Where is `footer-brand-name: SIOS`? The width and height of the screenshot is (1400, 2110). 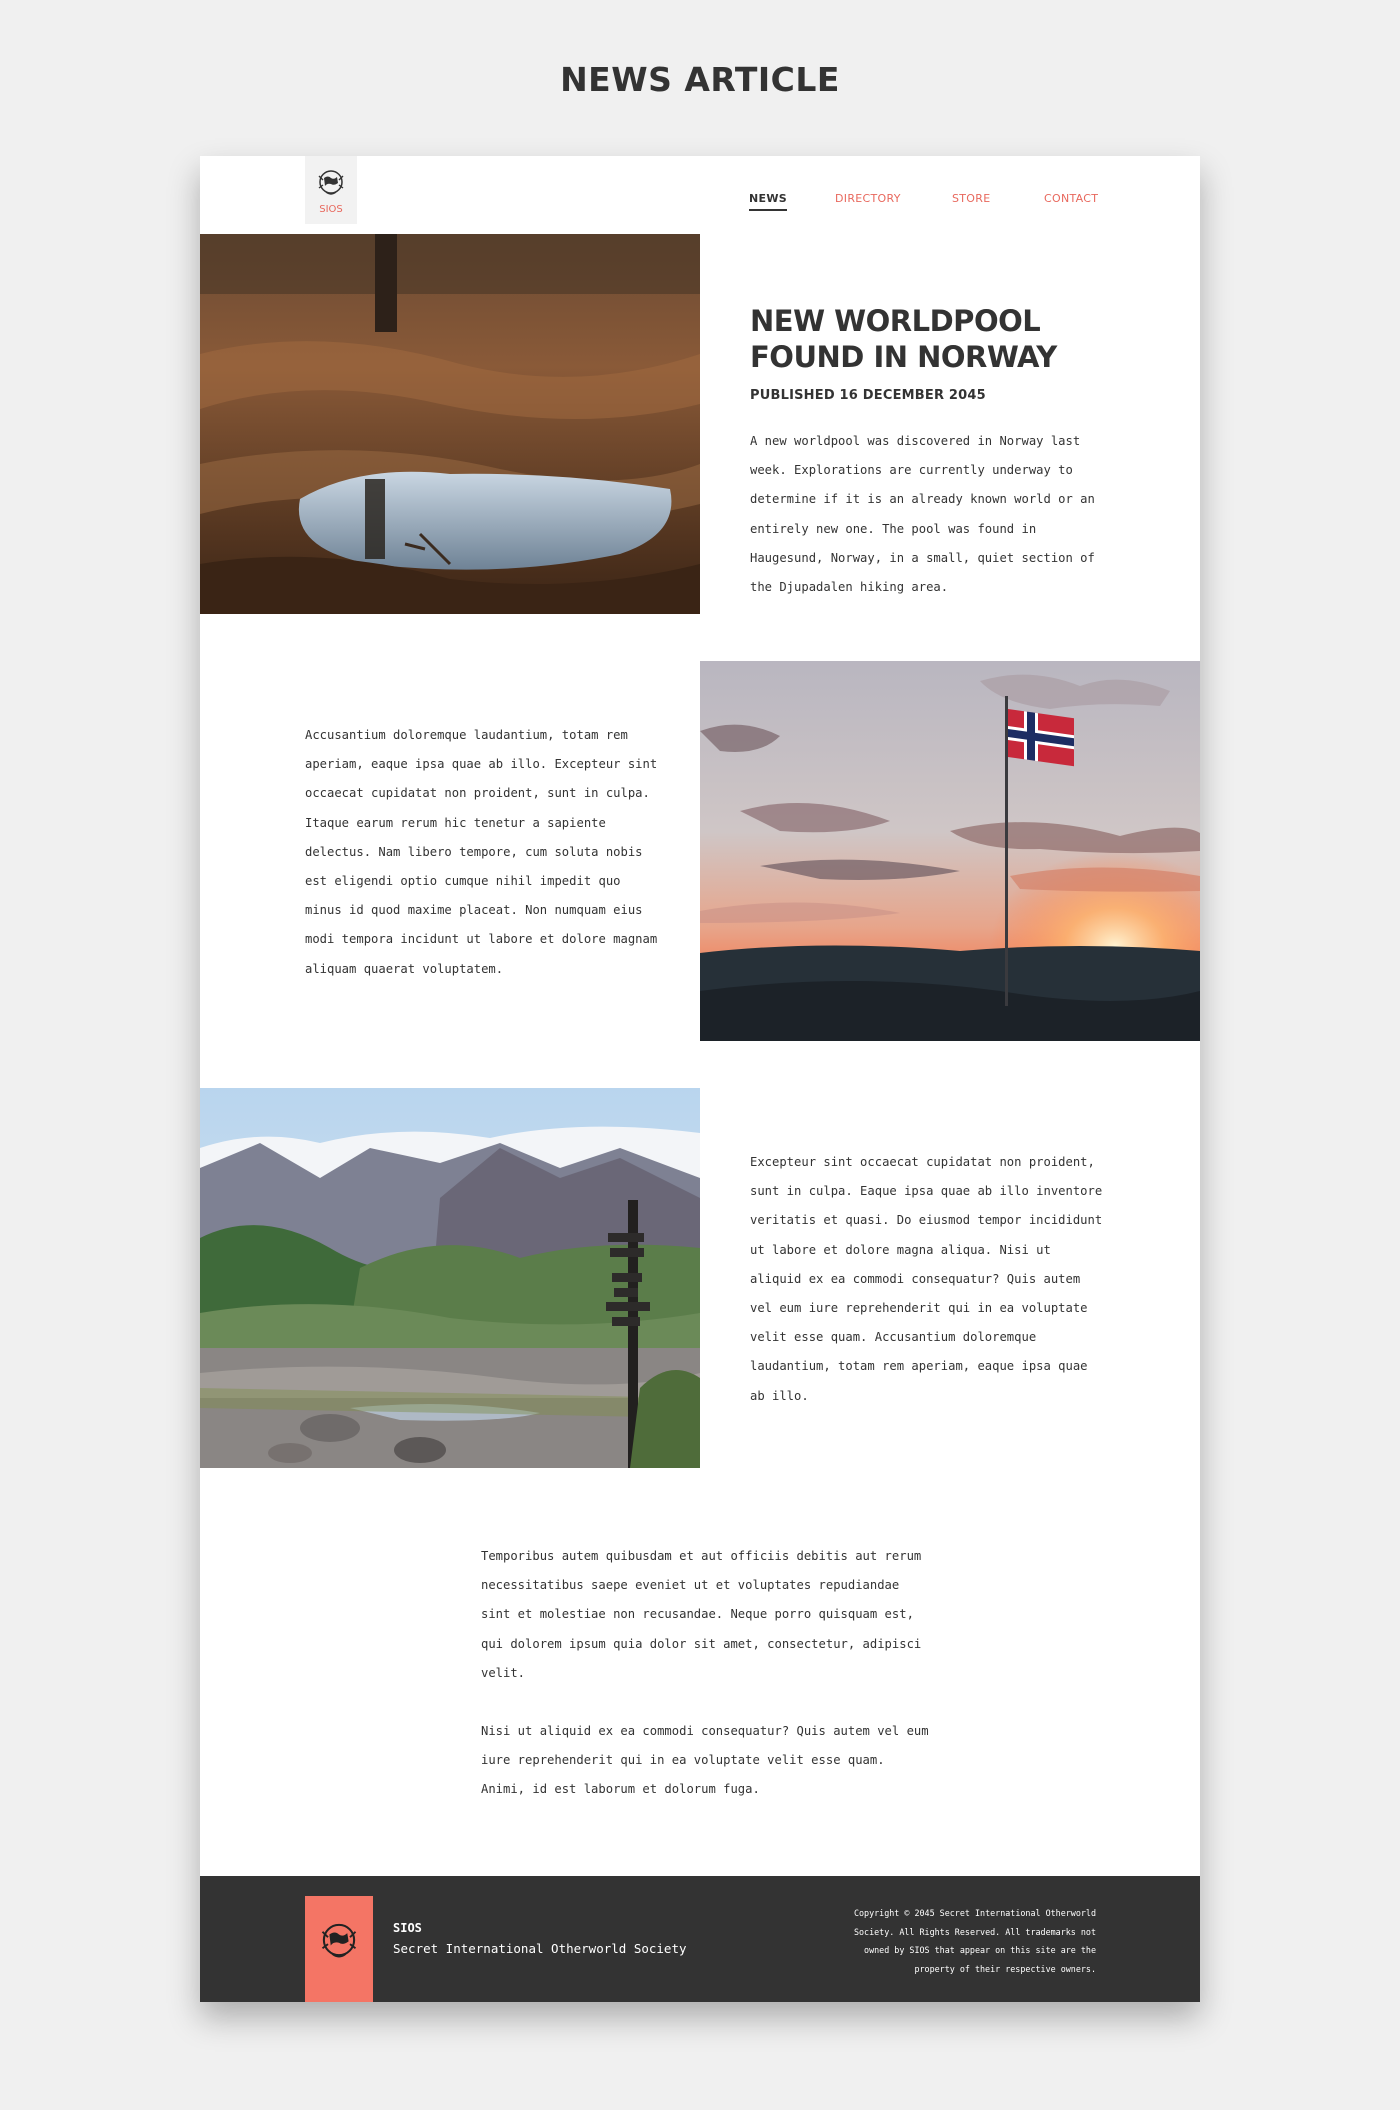 footer-brand-name: SIOS is located at coordinates (407, 1928).